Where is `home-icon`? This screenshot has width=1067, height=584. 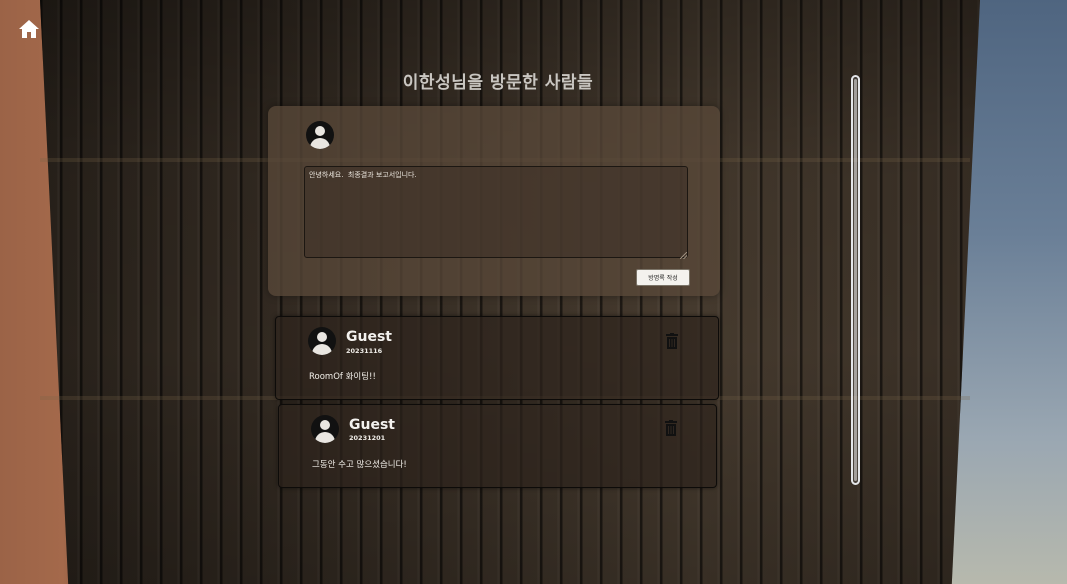 home-icon is located at coordinates (29, 29).